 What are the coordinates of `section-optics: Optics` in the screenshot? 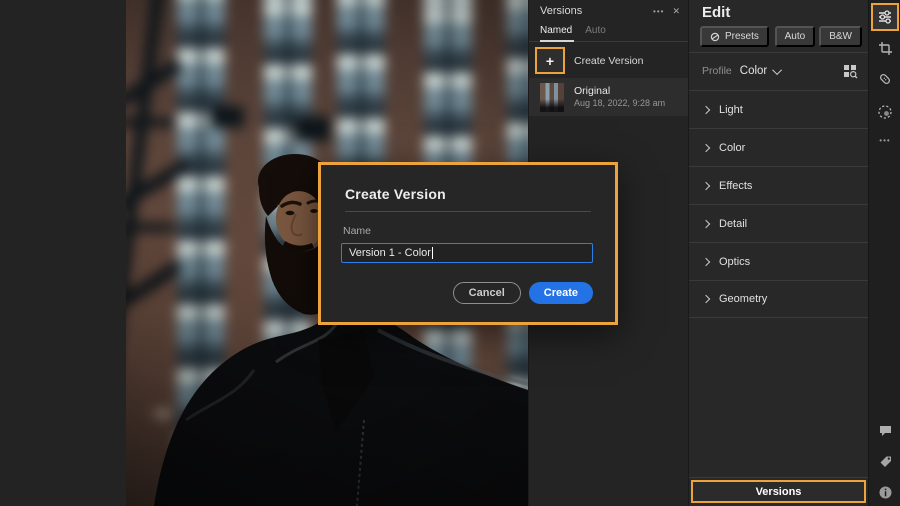 It's located at (778, 261).